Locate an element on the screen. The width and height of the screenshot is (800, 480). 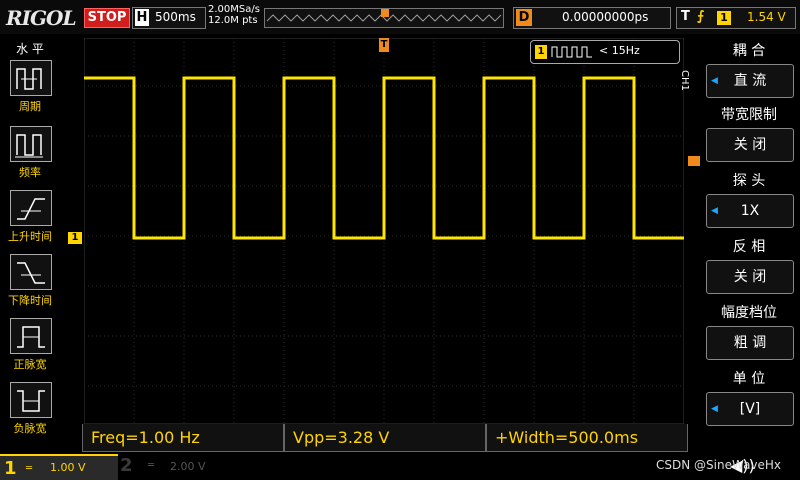
trigger-position-marker is located at coordinates (385, 13).